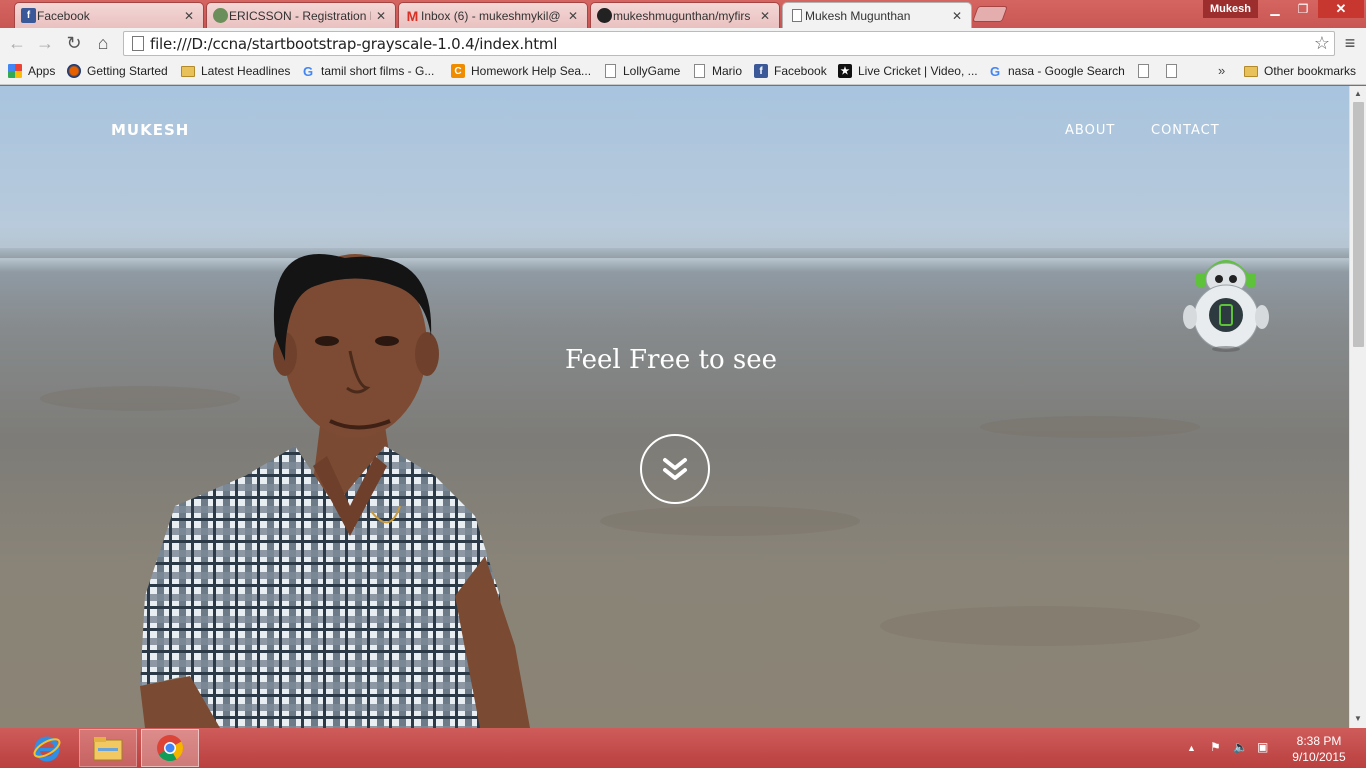  Describe the element at coordinates (1350, 43) in the screenshot. I see `menu-icon: ≡` at that location.